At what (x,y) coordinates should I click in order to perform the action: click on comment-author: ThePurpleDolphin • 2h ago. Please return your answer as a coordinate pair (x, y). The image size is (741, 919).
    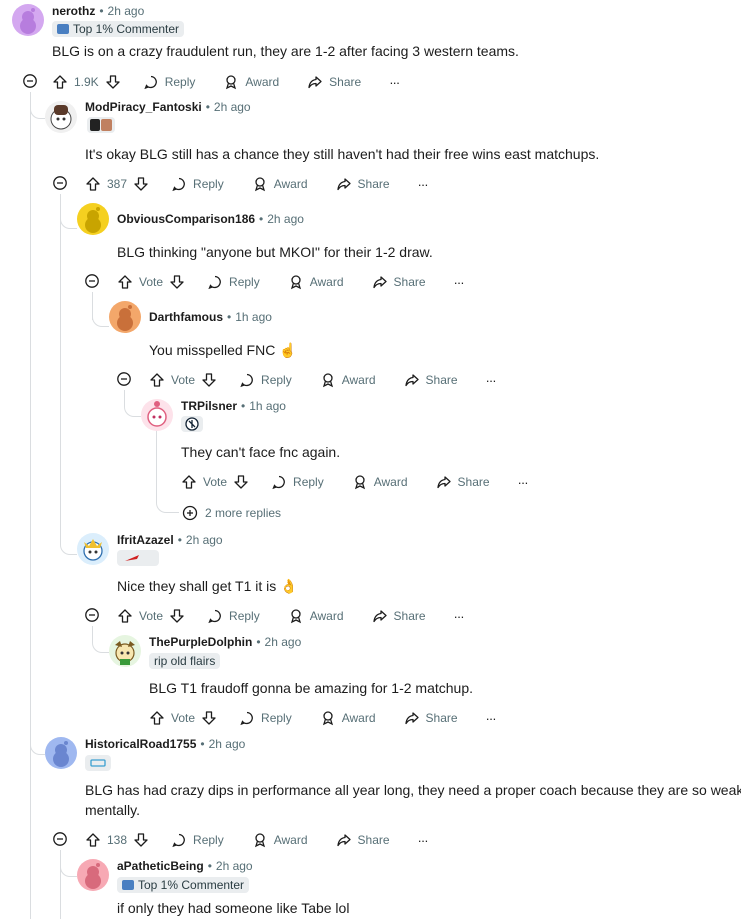
    Looking at the image, I should click on (225, 642).